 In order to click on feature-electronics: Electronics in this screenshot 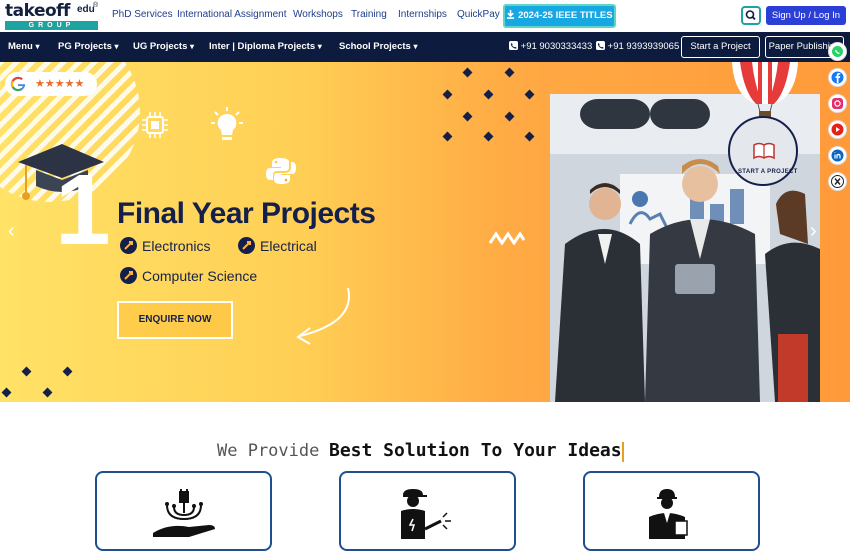, I will do `click(176, 246)`.